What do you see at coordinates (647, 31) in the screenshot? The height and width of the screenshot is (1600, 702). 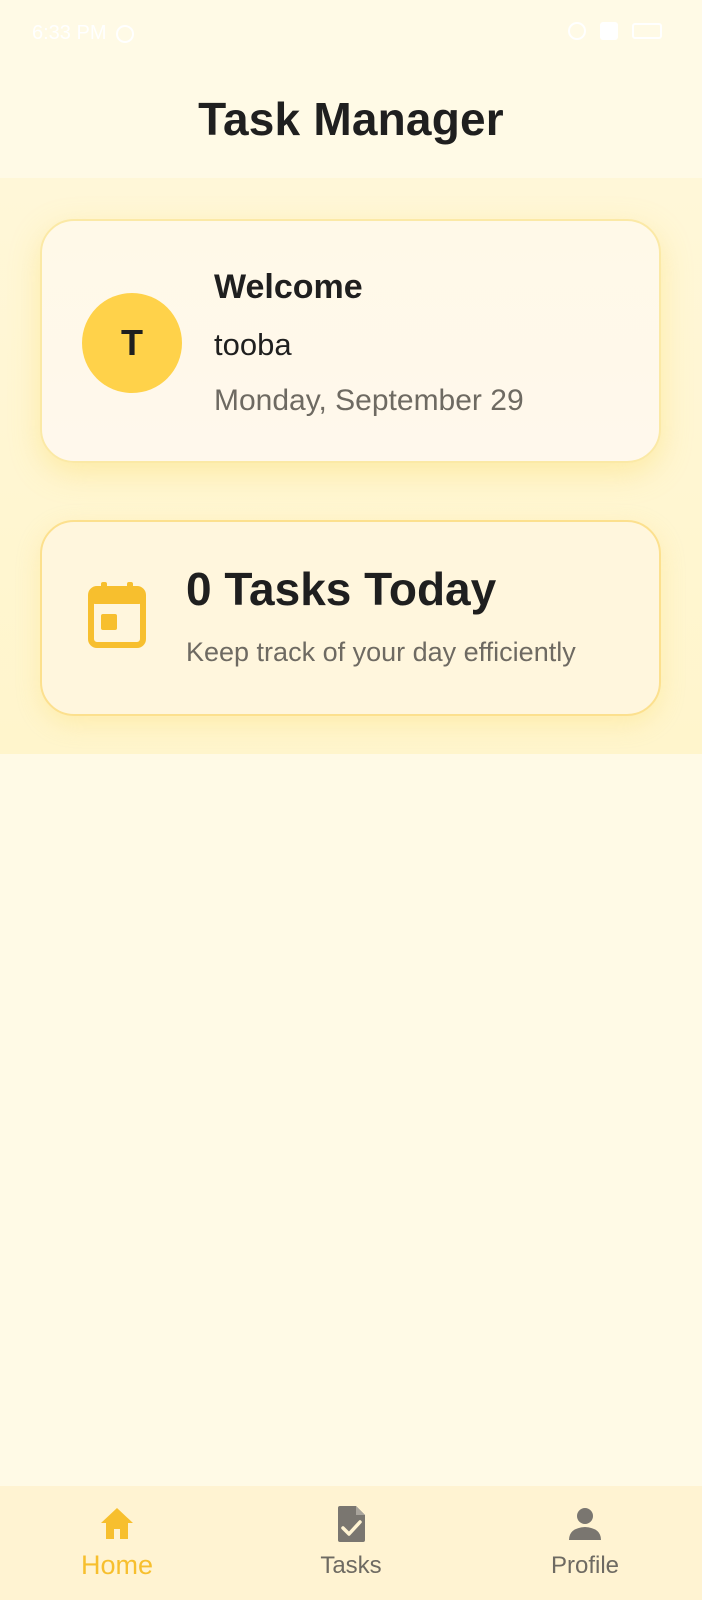 I see `battery-icon` at bounding box center [647, 31].